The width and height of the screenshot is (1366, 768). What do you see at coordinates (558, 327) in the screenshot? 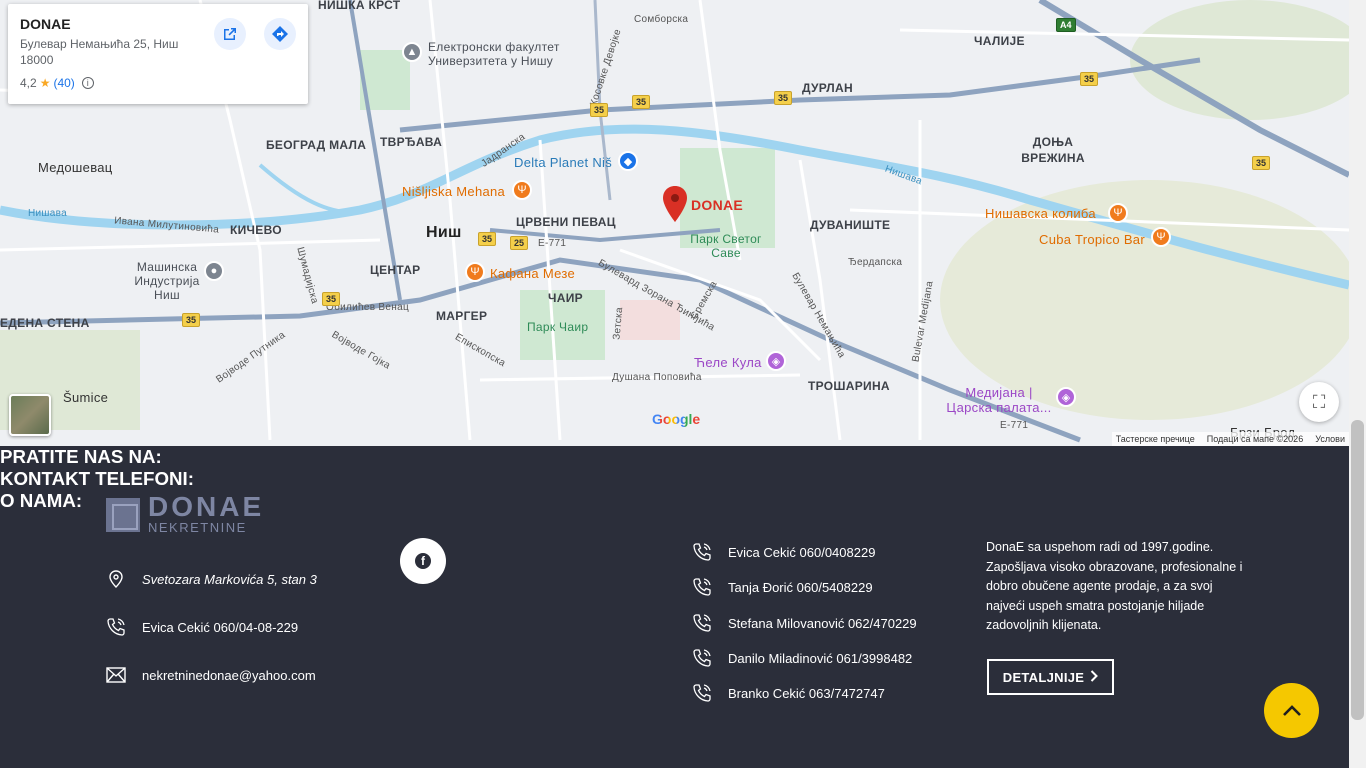
I see `map-label: Парк Чаир` at bounding box center [558, 327].